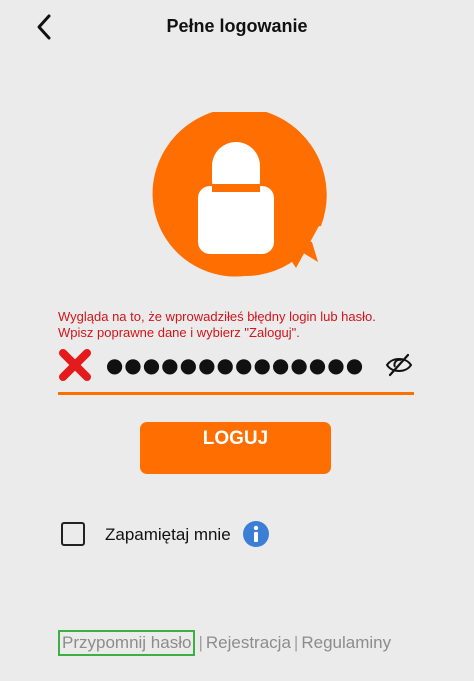 Image resolution: width=474 pixels, height=681 pixels. Describe the element at coordinates (236, 393) in the screenshot. I see `password-underline` at that location.